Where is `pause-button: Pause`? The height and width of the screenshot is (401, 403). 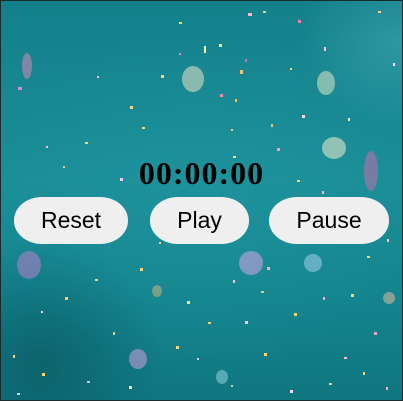 pause-button: Pause is located at coordinates (329, 220).